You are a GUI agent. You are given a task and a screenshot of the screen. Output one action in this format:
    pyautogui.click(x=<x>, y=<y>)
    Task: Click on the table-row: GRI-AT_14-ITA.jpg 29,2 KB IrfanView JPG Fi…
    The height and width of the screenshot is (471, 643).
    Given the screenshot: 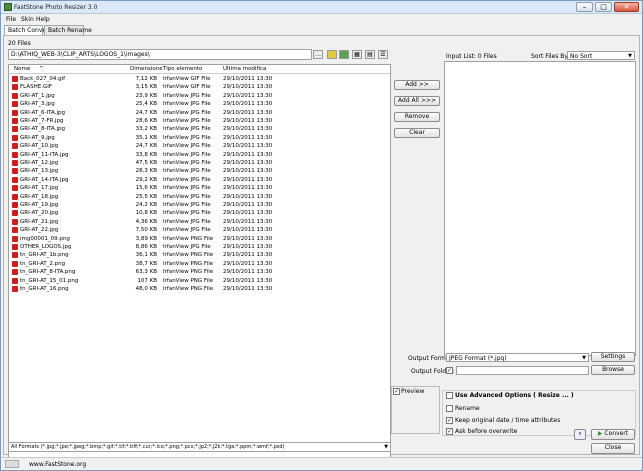 What is the action you would take?
    pyautogui.click(x=199, y=180)
    